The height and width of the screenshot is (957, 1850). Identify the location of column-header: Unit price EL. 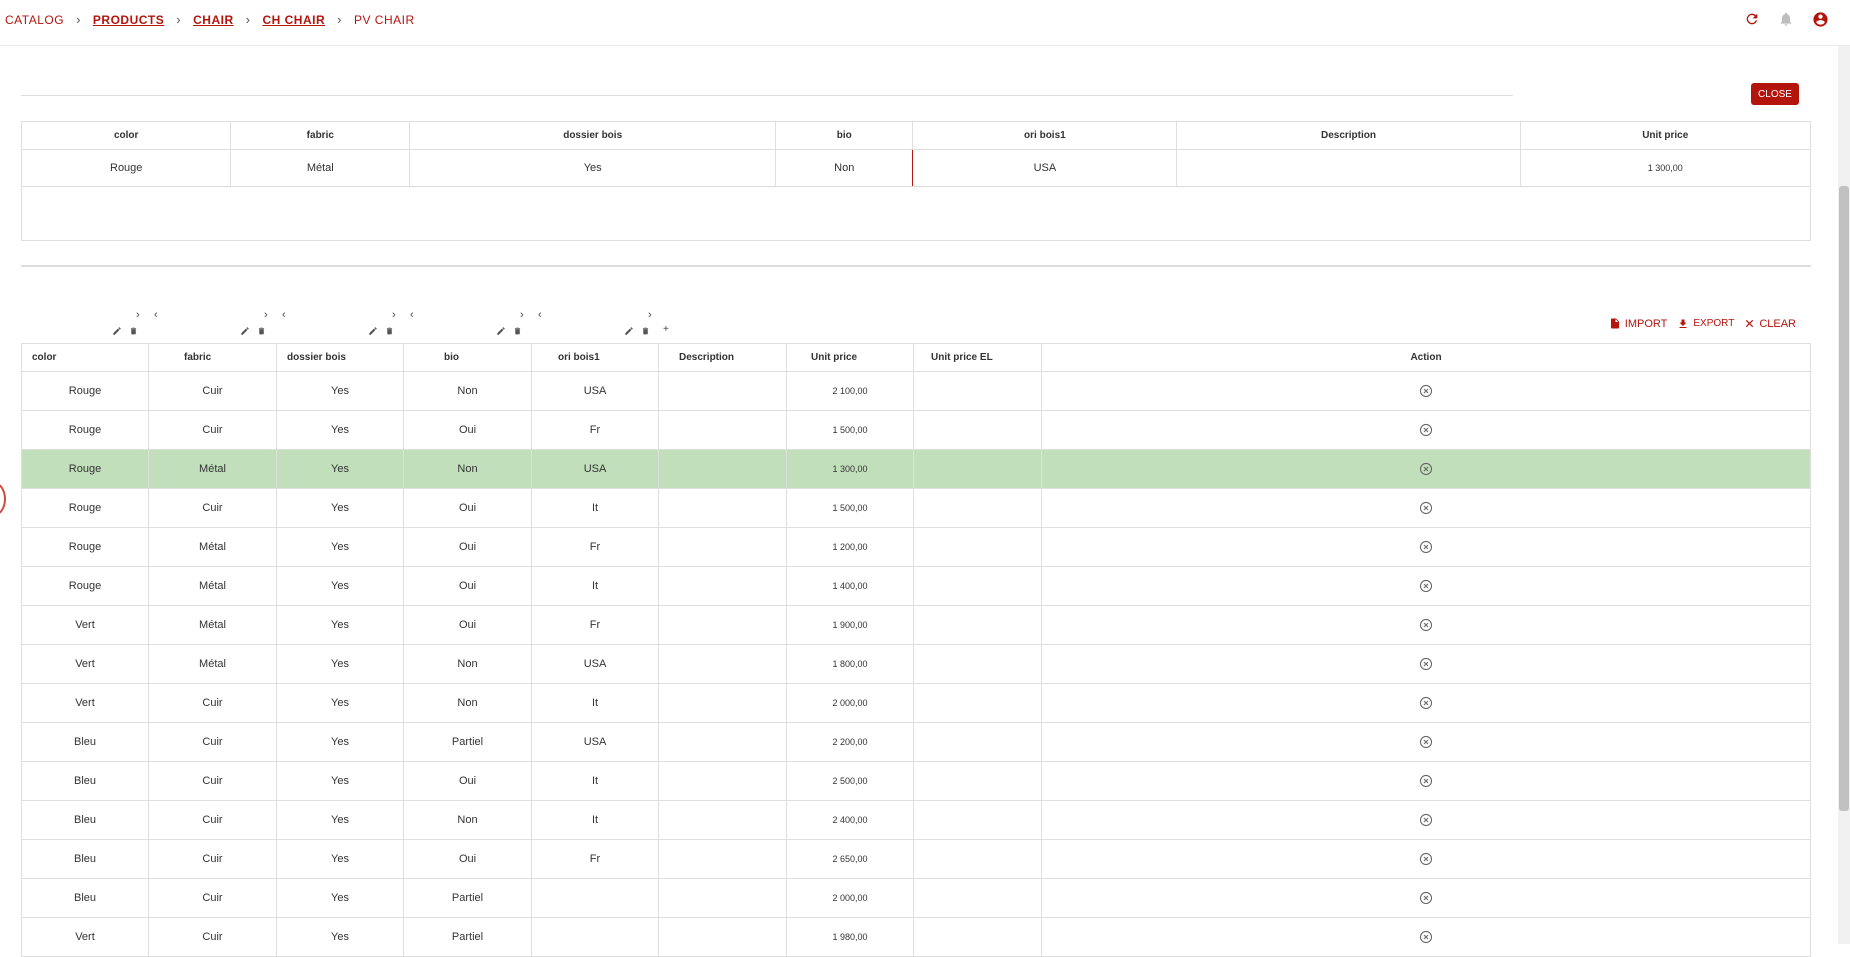
(977, 357).